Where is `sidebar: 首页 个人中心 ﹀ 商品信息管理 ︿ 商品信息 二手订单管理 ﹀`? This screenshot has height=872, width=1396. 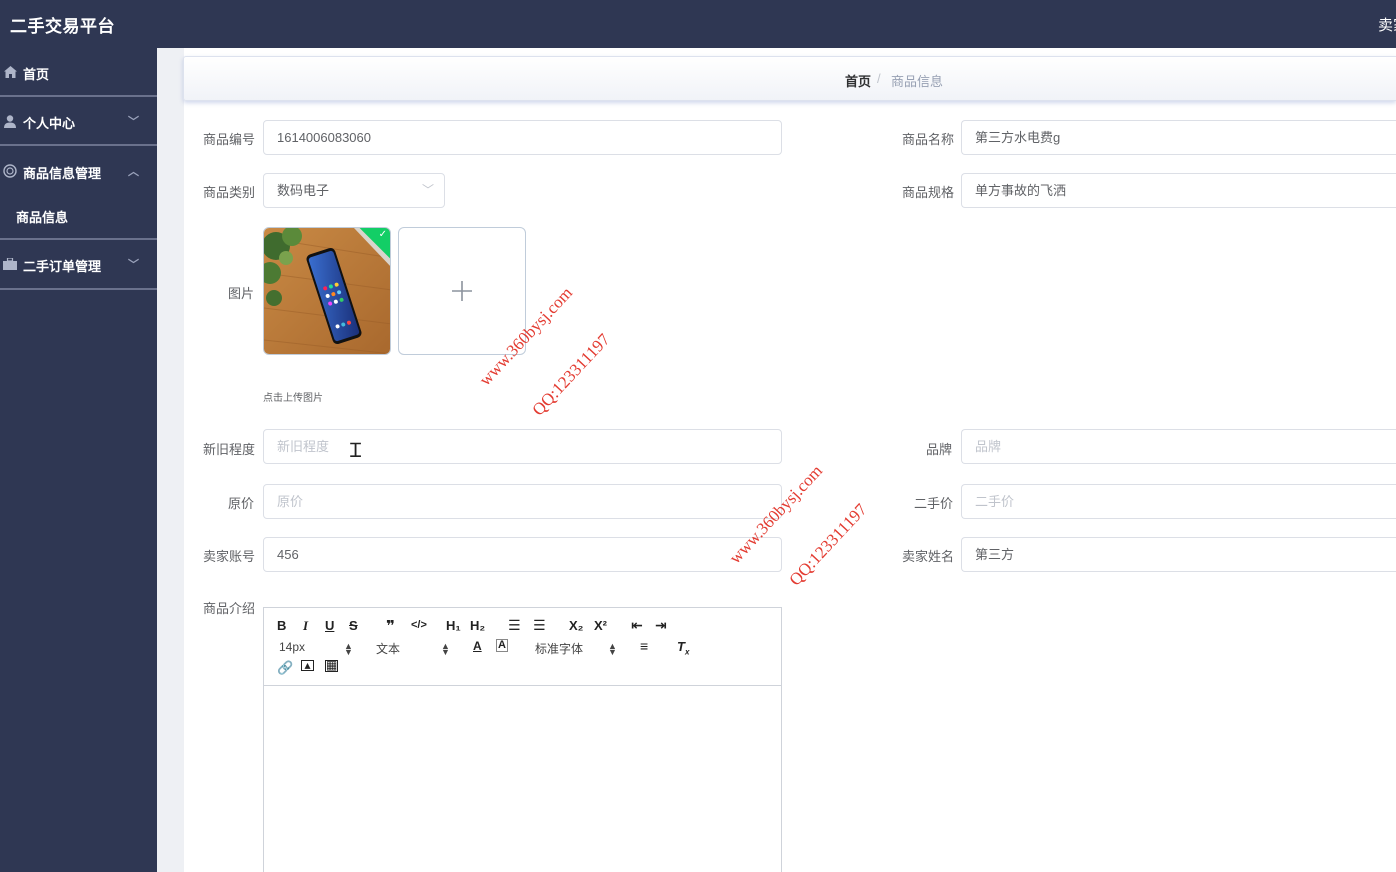
sidebar: 首页 个人中心 ﹀ 商品信息管理 ︿ 商品信息 二手订单管理 ﹀ is located at coordinates (78, 460).